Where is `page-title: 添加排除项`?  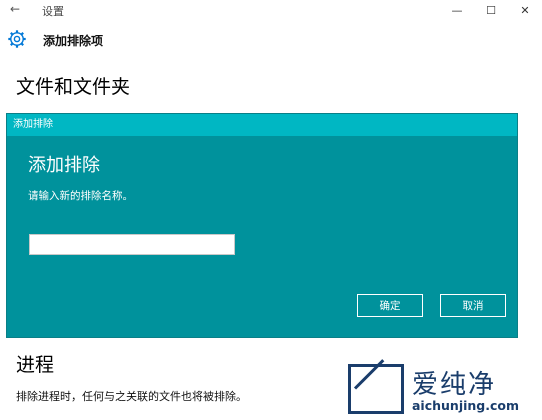
page-title: 添加排除项 is located at coordinates (73, 41).